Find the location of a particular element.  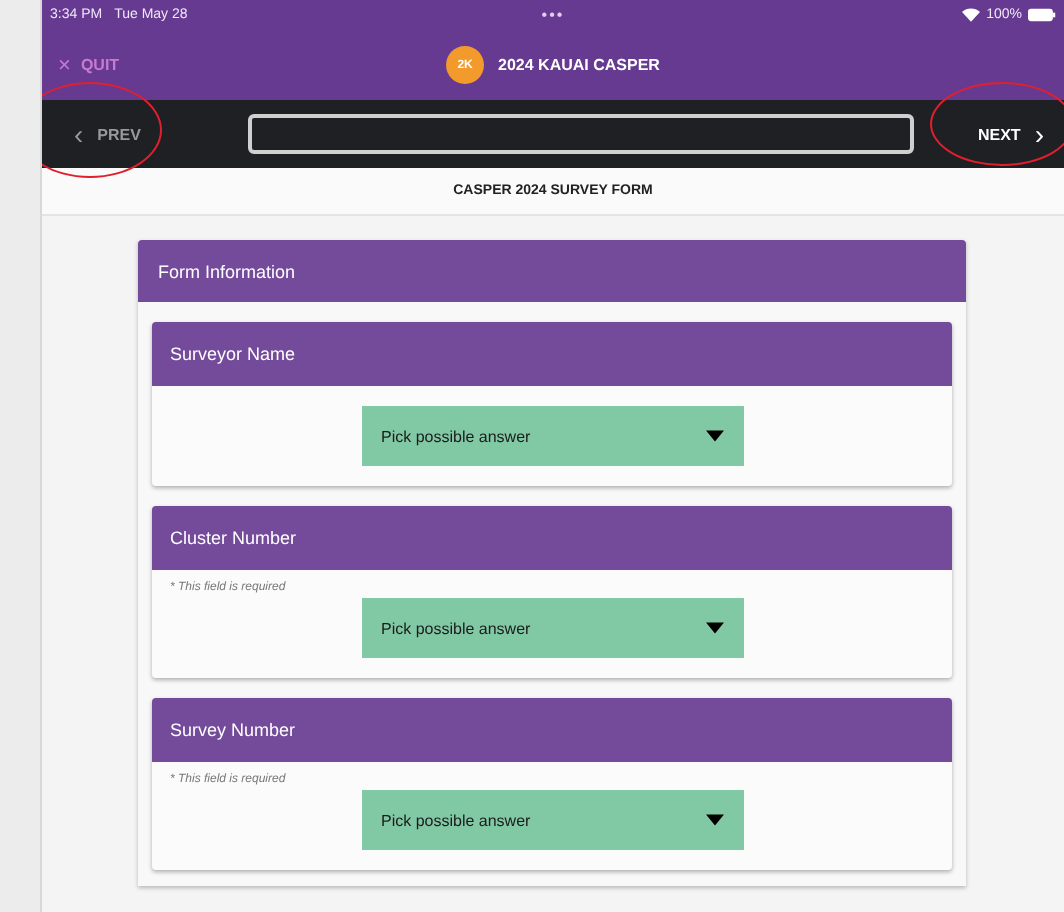

question-header: Surveyor Name is located at coordinates (552, 354).